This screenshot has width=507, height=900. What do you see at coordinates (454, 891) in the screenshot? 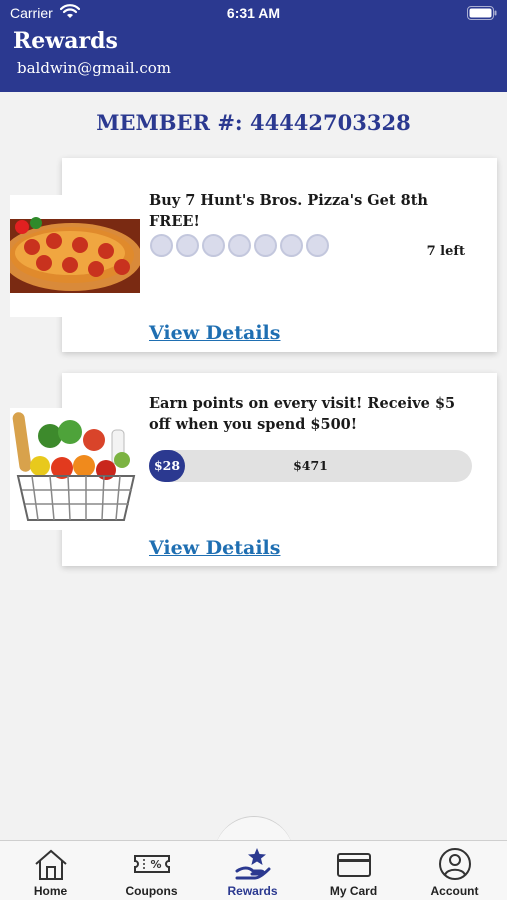
I see `tab-label: Account` at bounding box center [454, 891].